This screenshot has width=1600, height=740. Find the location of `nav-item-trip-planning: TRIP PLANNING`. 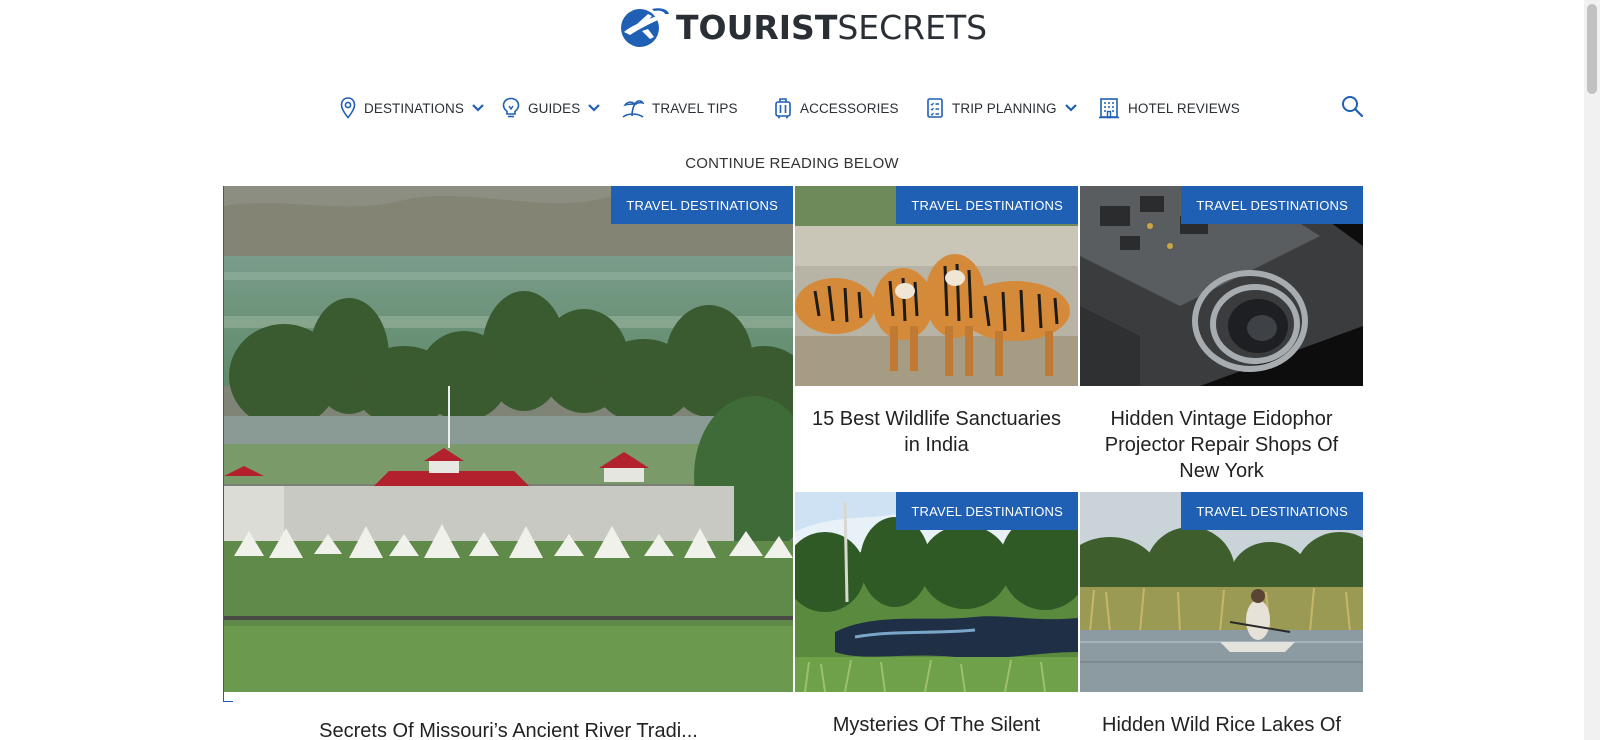

nav-item-trip-planning: TRIP PLANNING is located at coordinates (1012, 108).